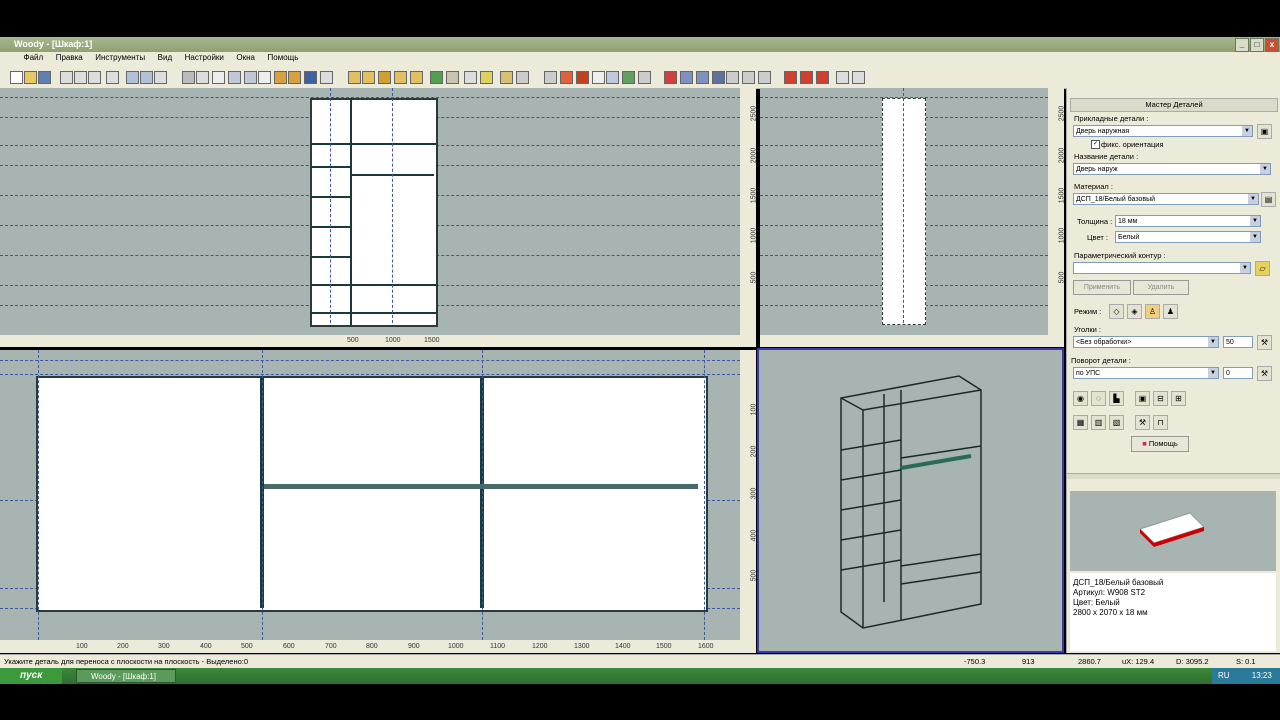 Image resolution: width=1280 pixels, height=720 pixels. I want to click on tool-icon-e: ⊟, so click(1160, 398).